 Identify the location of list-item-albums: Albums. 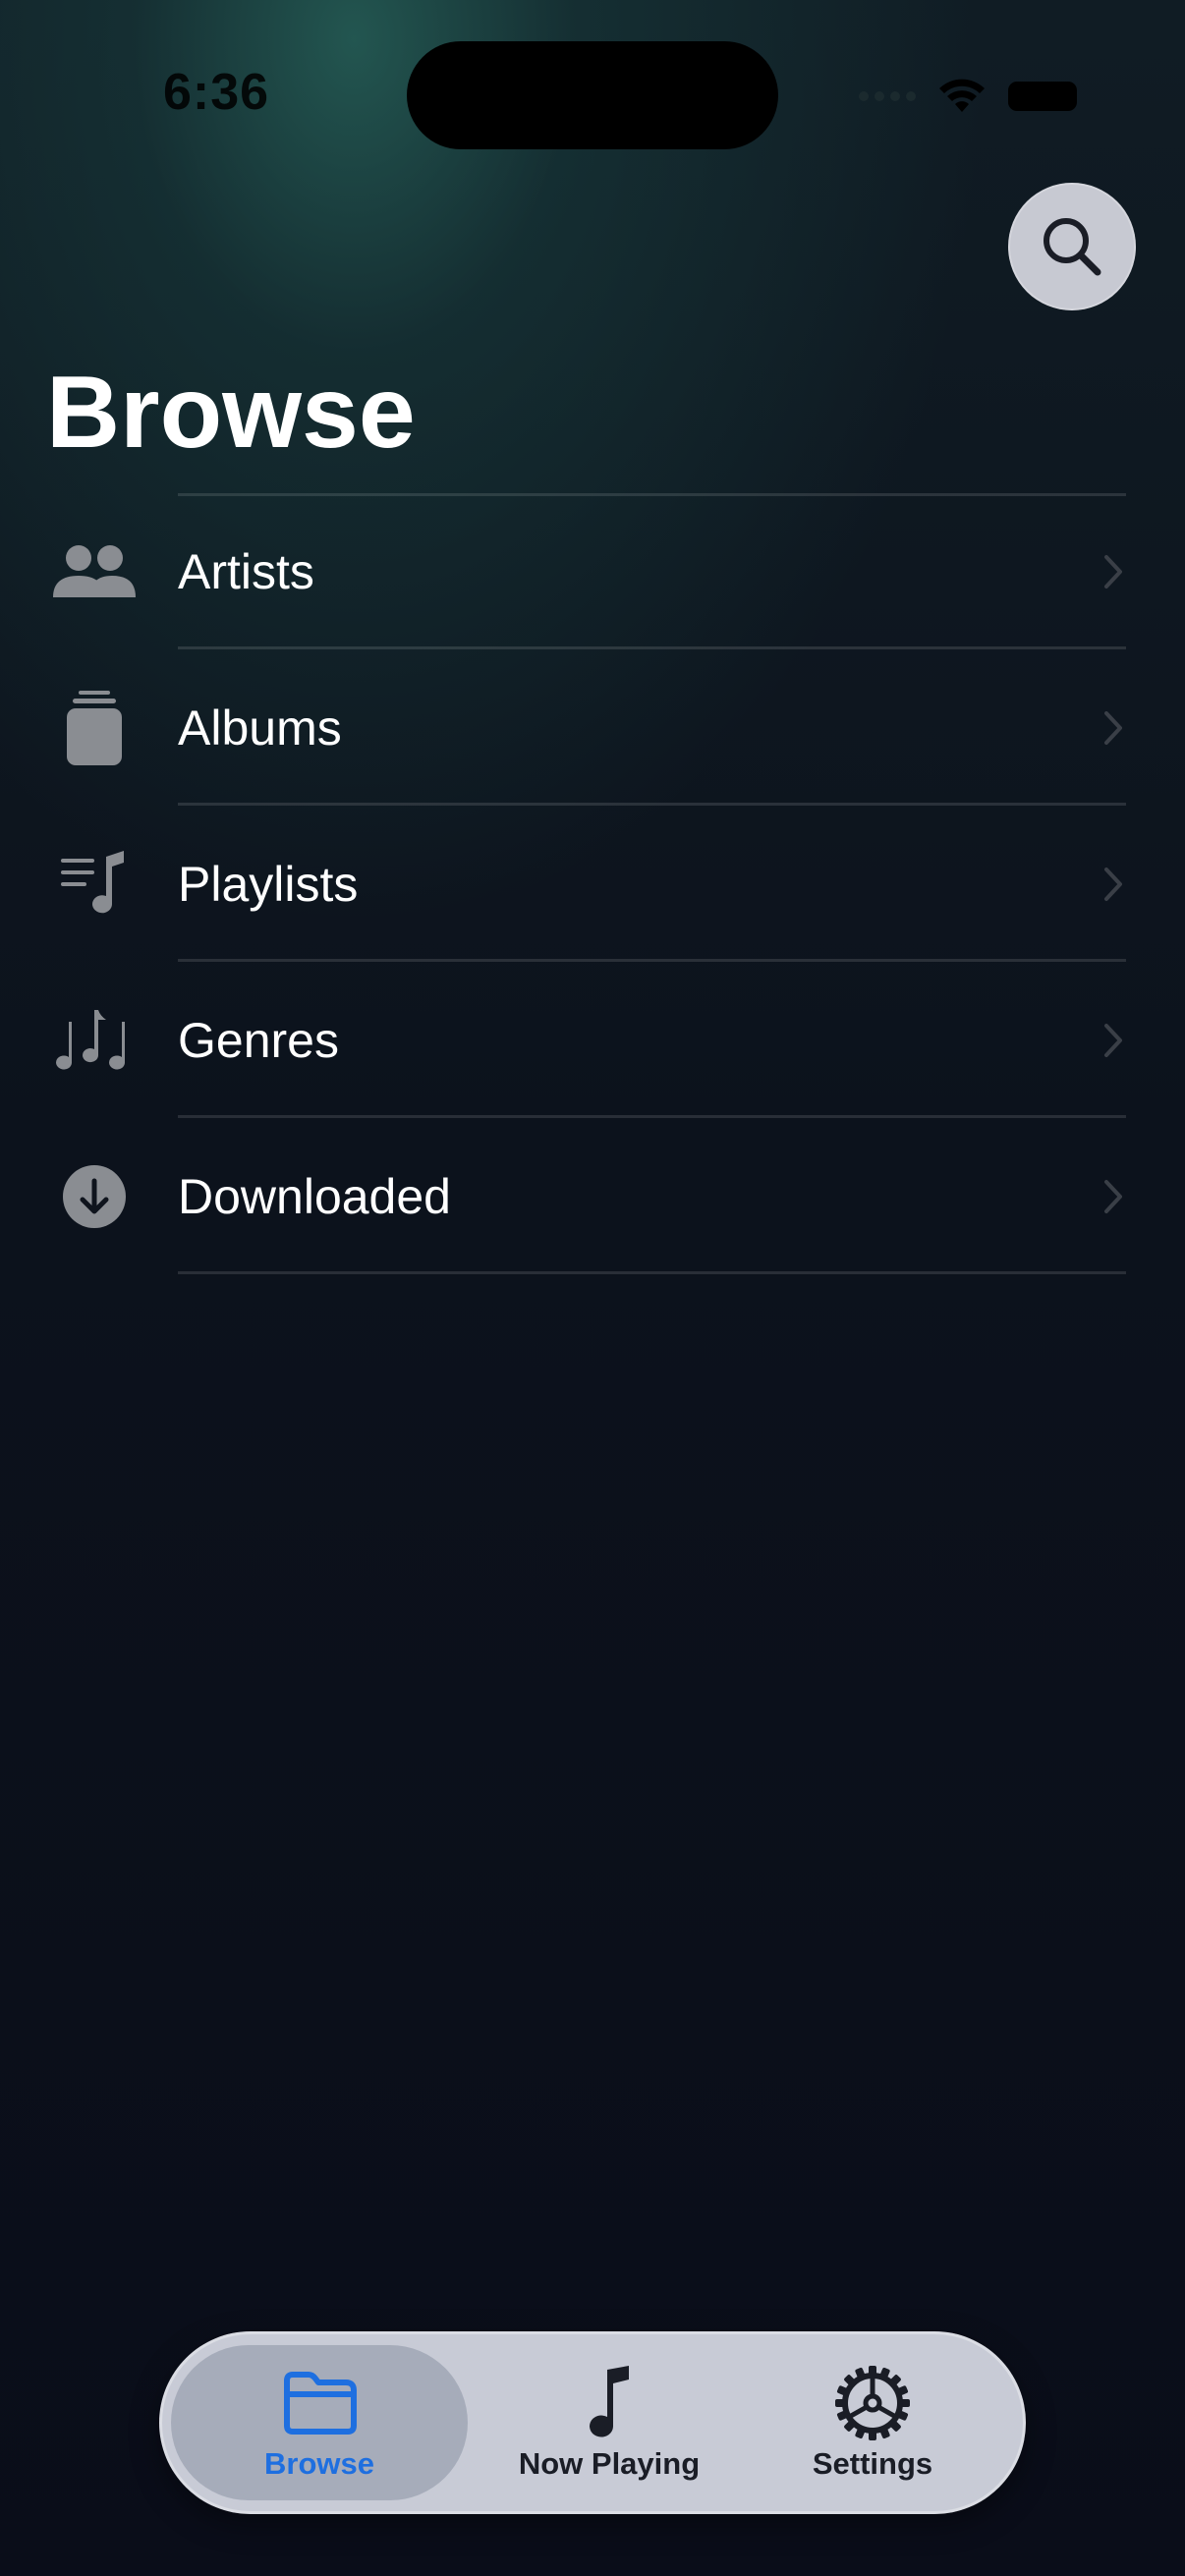
(592, 727).